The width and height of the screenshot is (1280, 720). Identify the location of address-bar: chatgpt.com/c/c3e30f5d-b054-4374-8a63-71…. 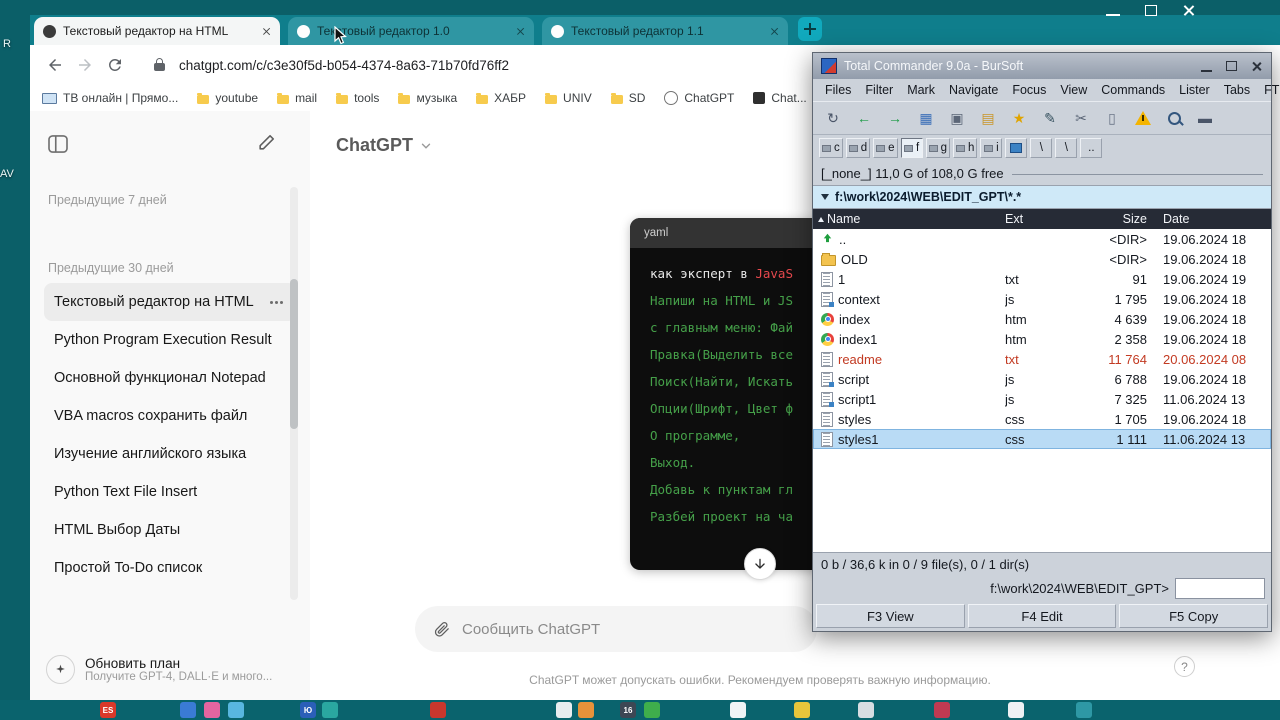
(344, 65).